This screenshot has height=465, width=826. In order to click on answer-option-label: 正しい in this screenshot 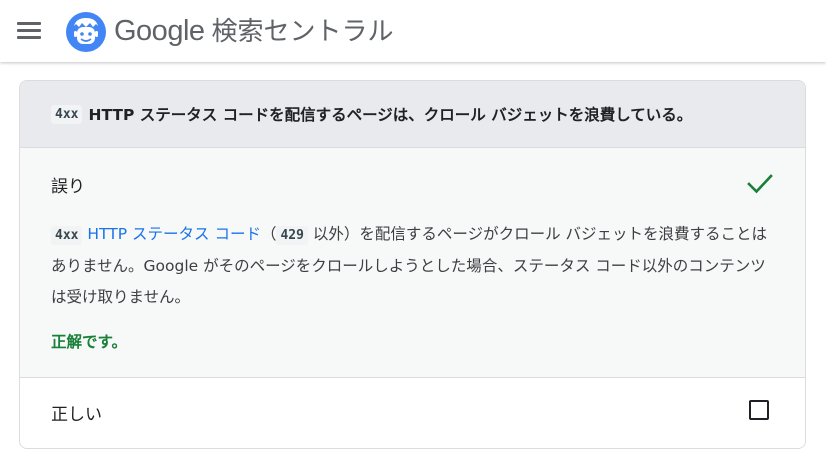, I will do `click(76, 415)`.